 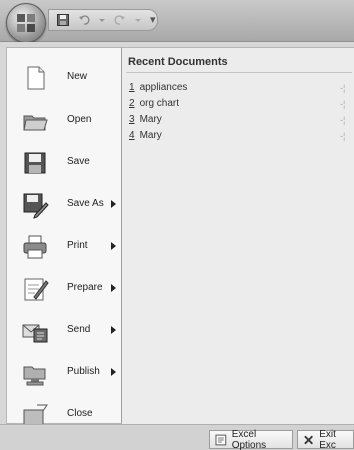 I want to click on menu-item-label: New, so click(x=77, y=76).